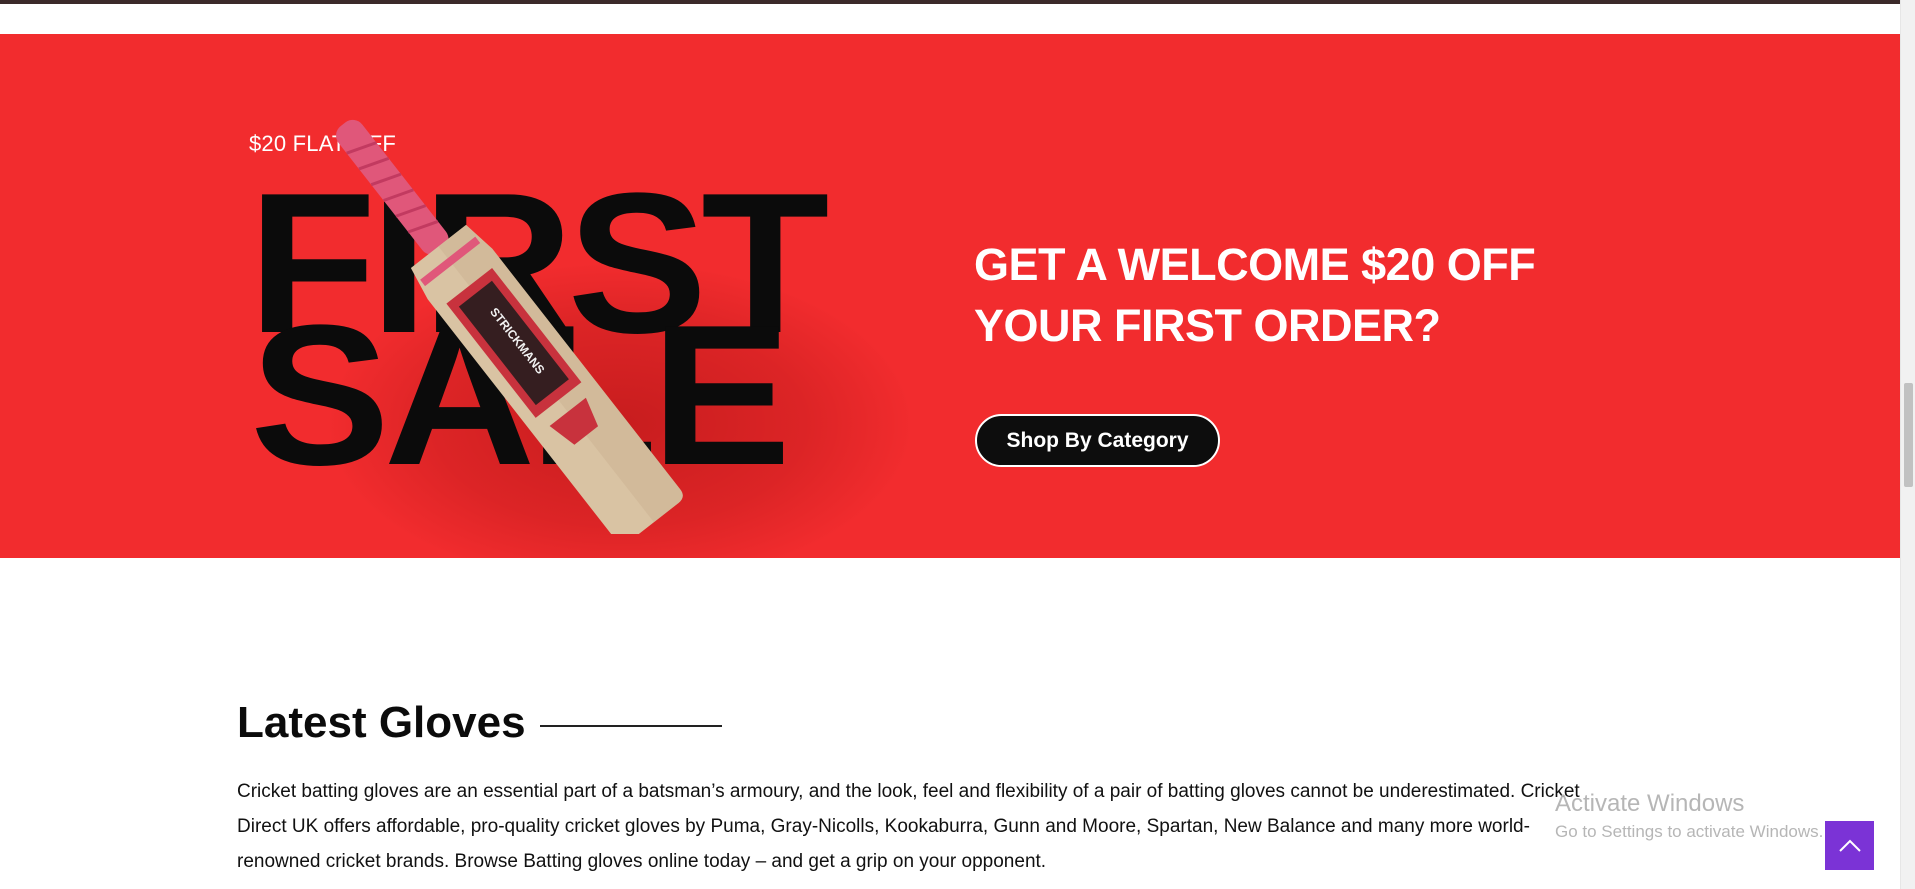 This screenshot has width=1915, height=889. I want to click on scrollbar-thumb, so click(1908, 435).